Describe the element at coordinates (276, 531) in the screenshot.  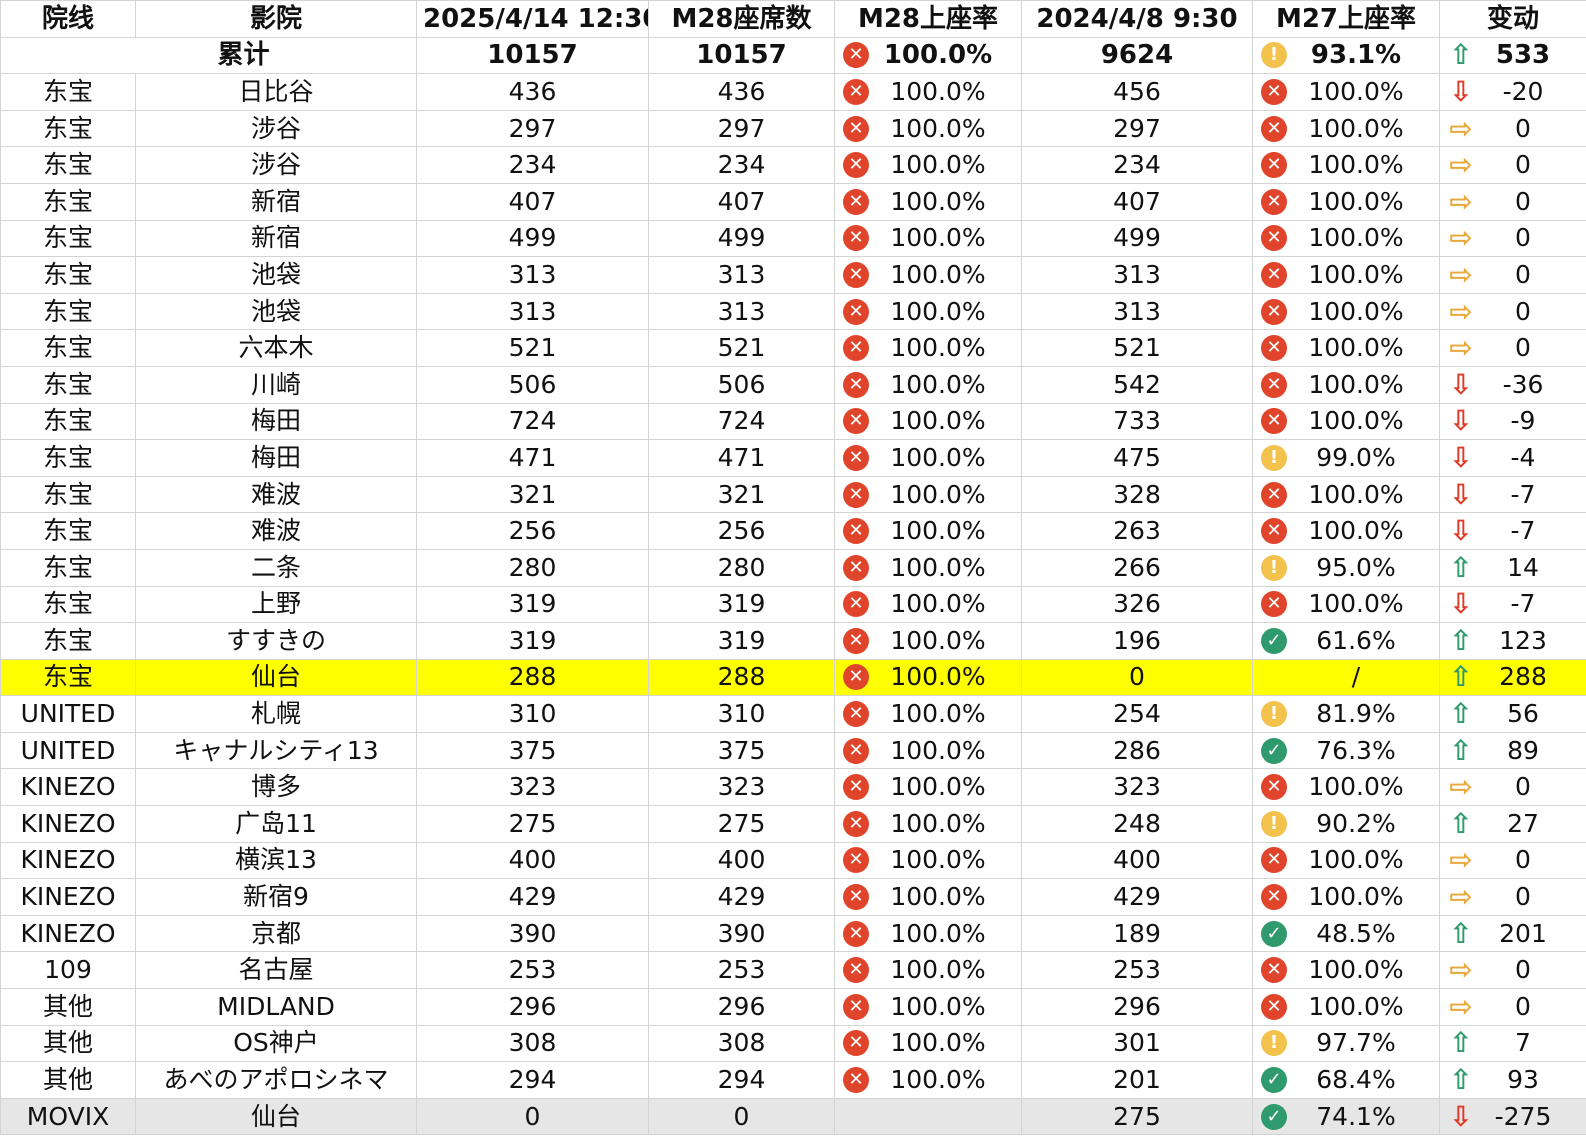
I see `cinema-cell: 难波` at that location.